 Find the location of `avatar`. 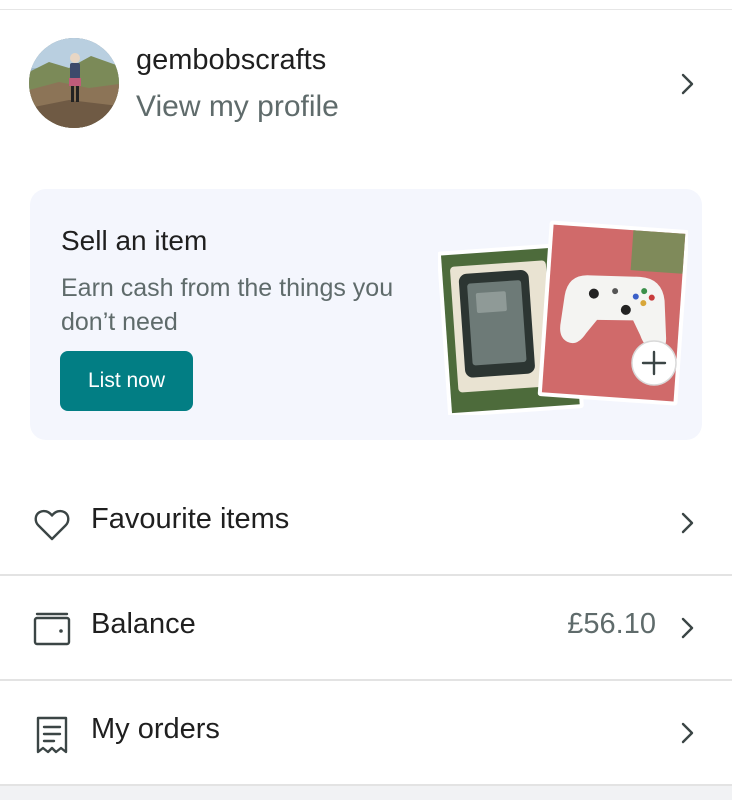

avatar is located at coordinates (74, 83).